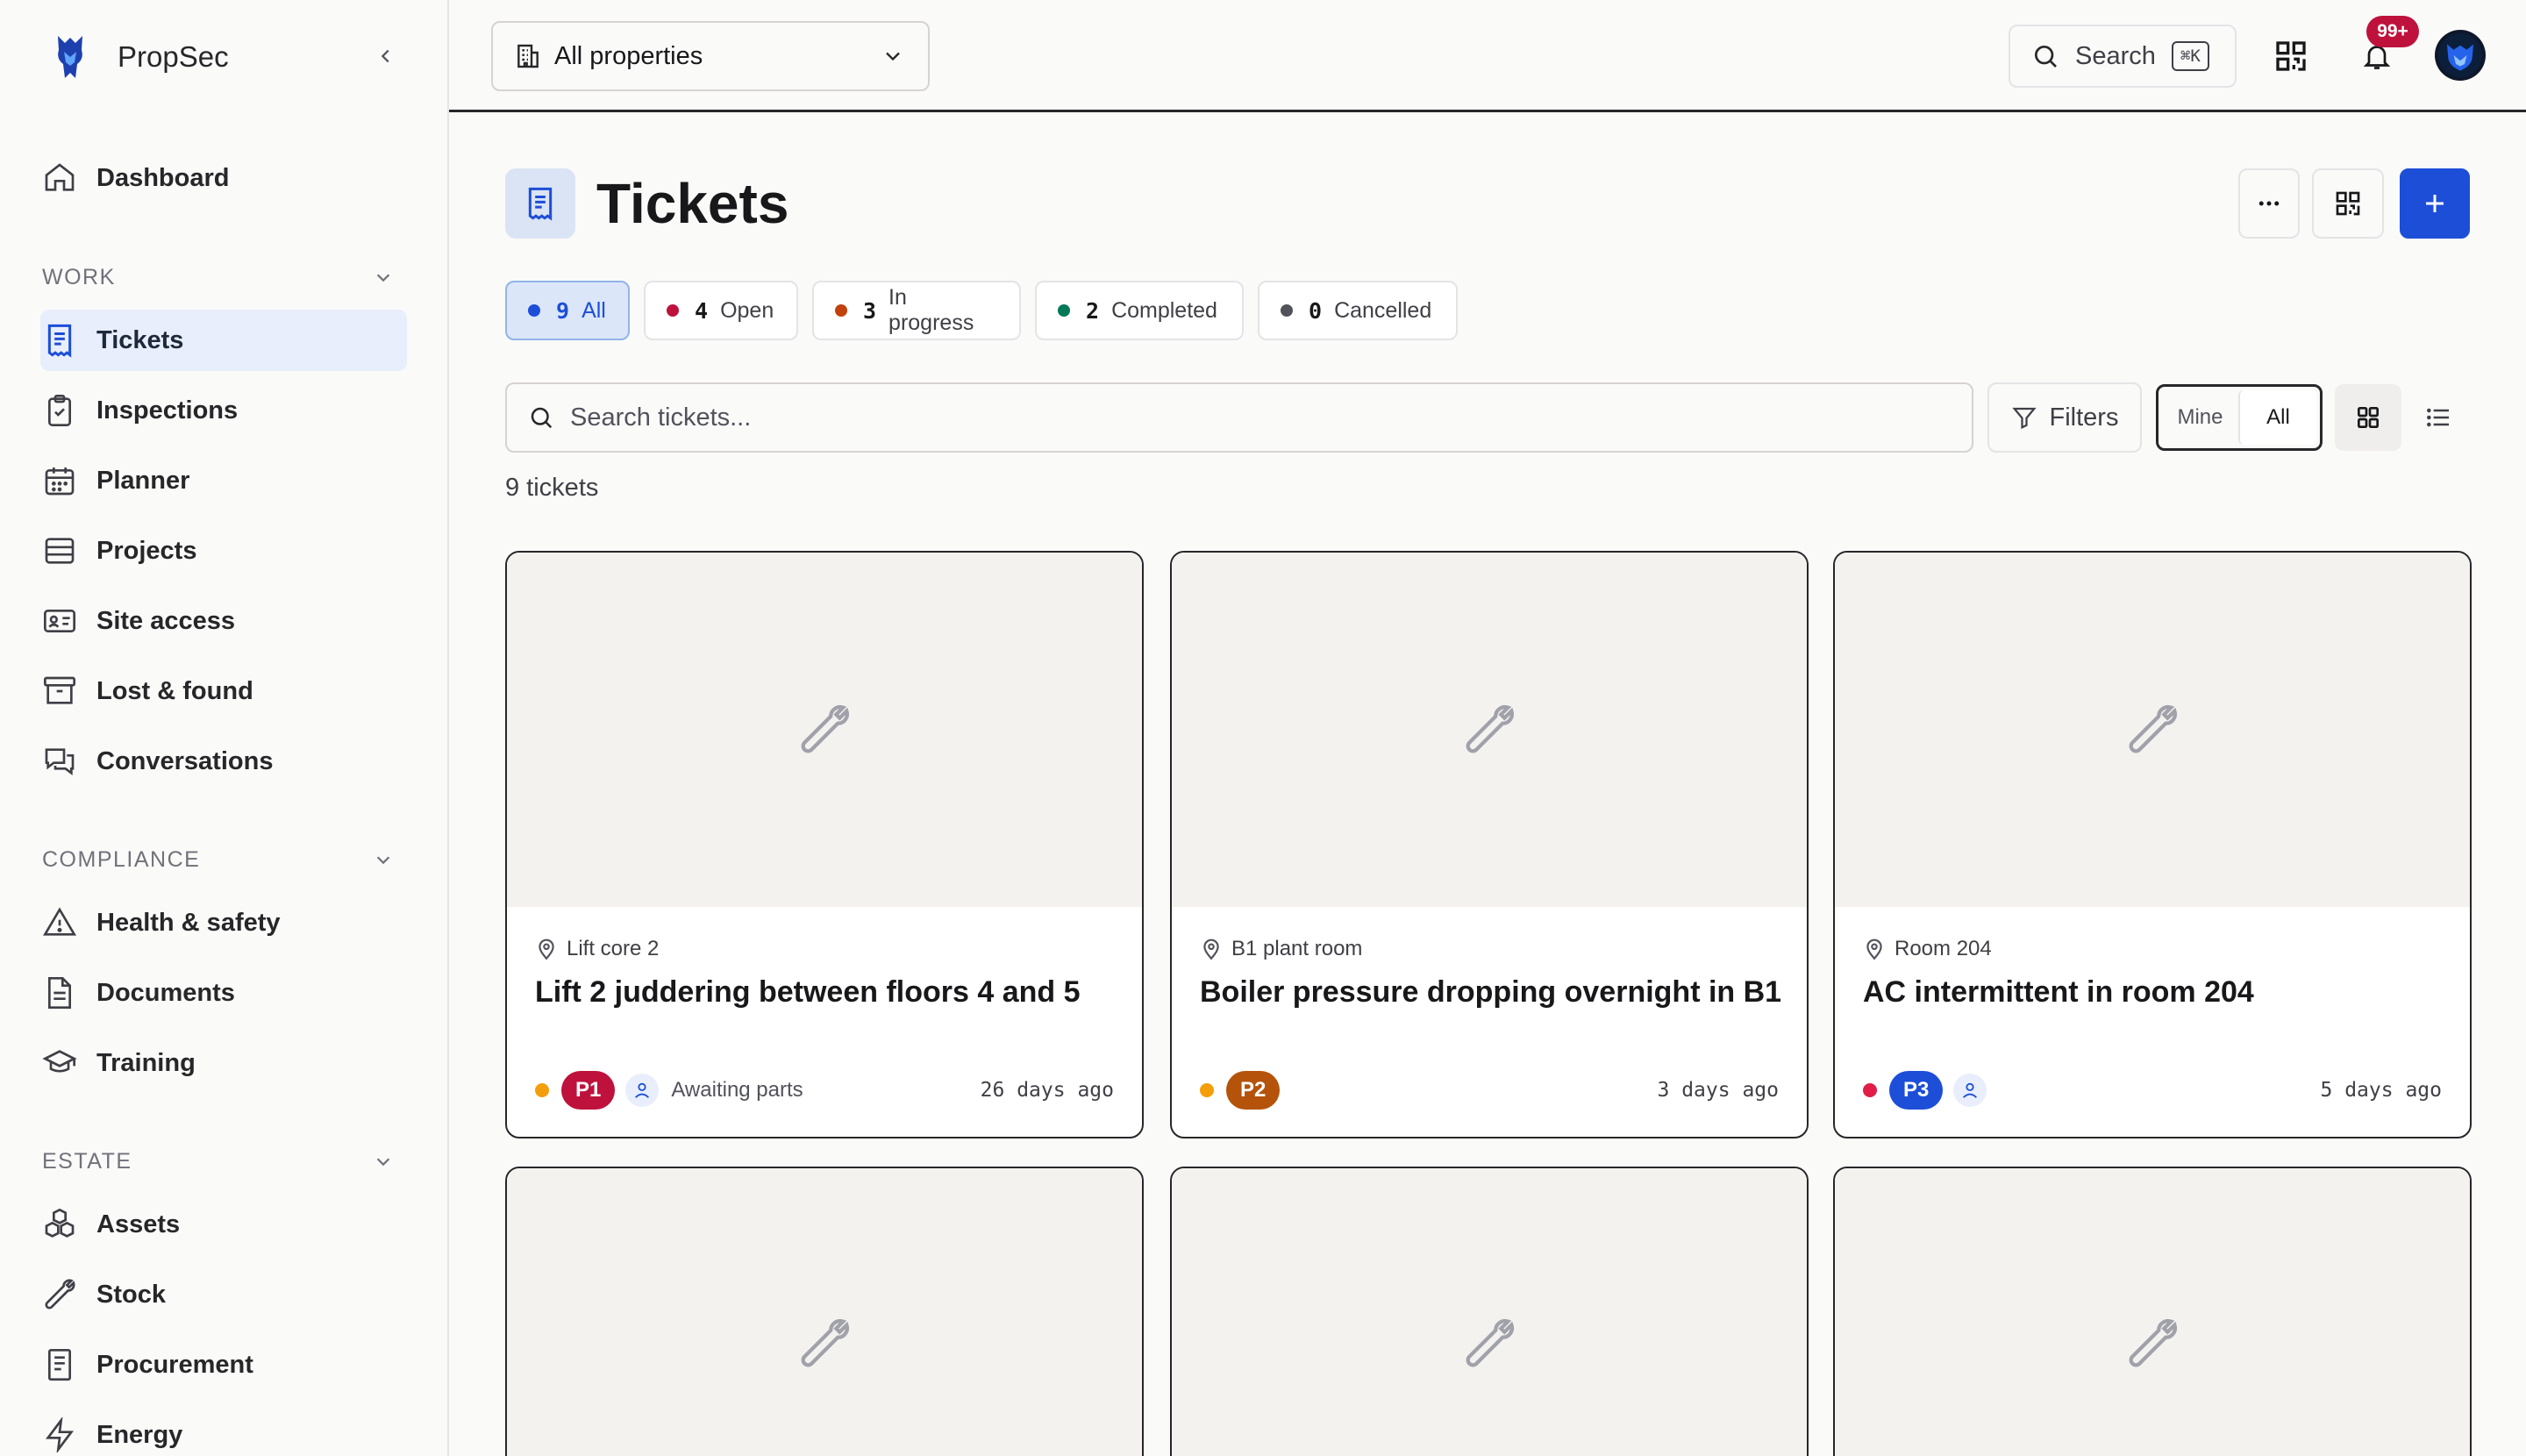 The height and width of the screenshot is (1456, 2526). Describe the element at coordinates (223, 761) in the screenshot. I see `sidebar-item-conversations: Conversations` at that location.